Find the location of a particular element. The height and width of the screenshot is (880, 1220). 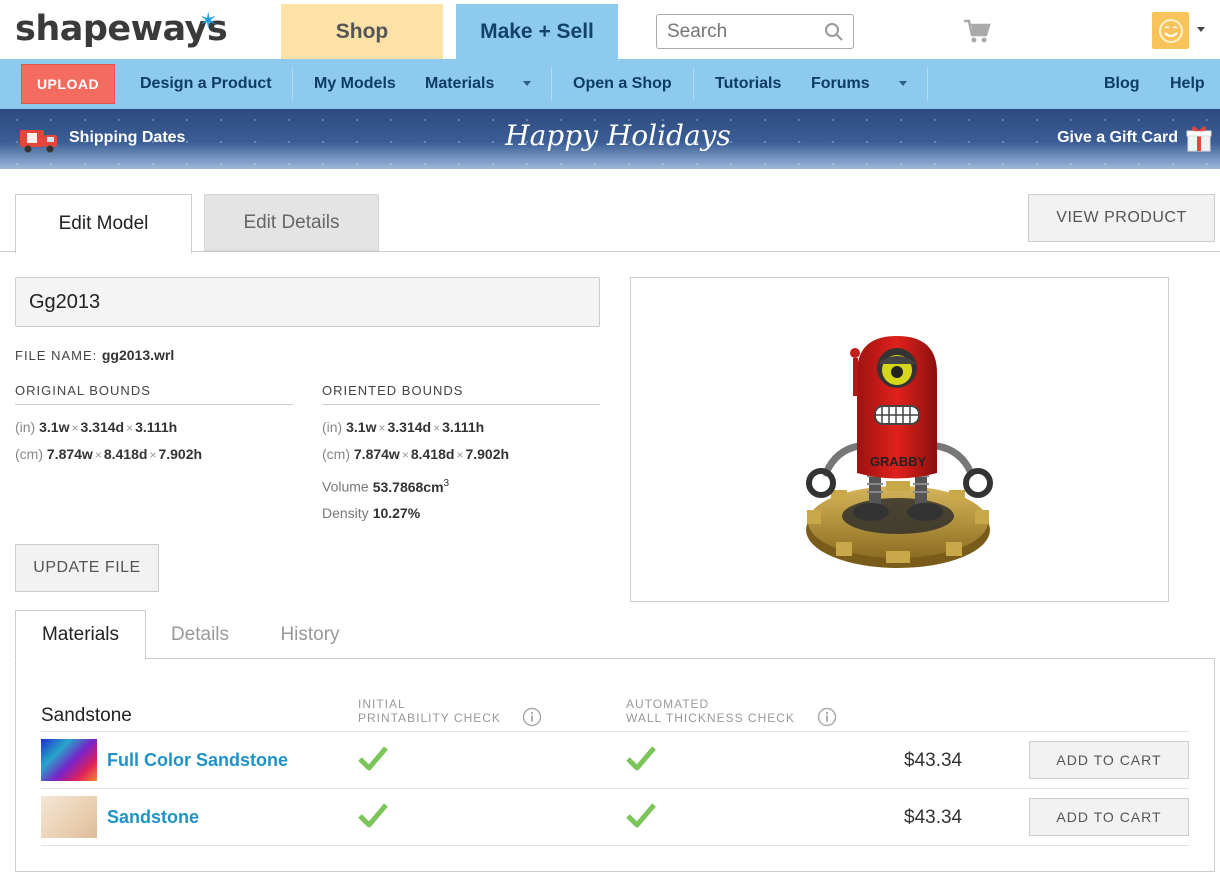

search-input is located at coordinates (742, 31).